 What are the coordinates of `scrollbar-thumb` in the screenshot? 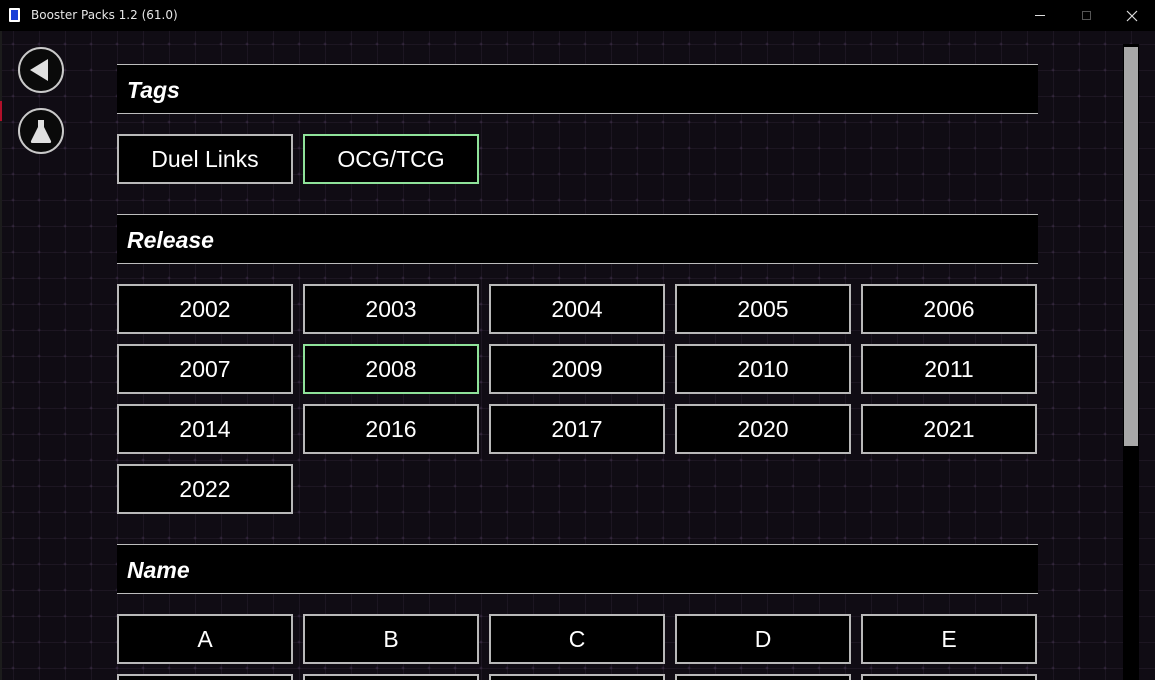 It's located at (1131, 246).